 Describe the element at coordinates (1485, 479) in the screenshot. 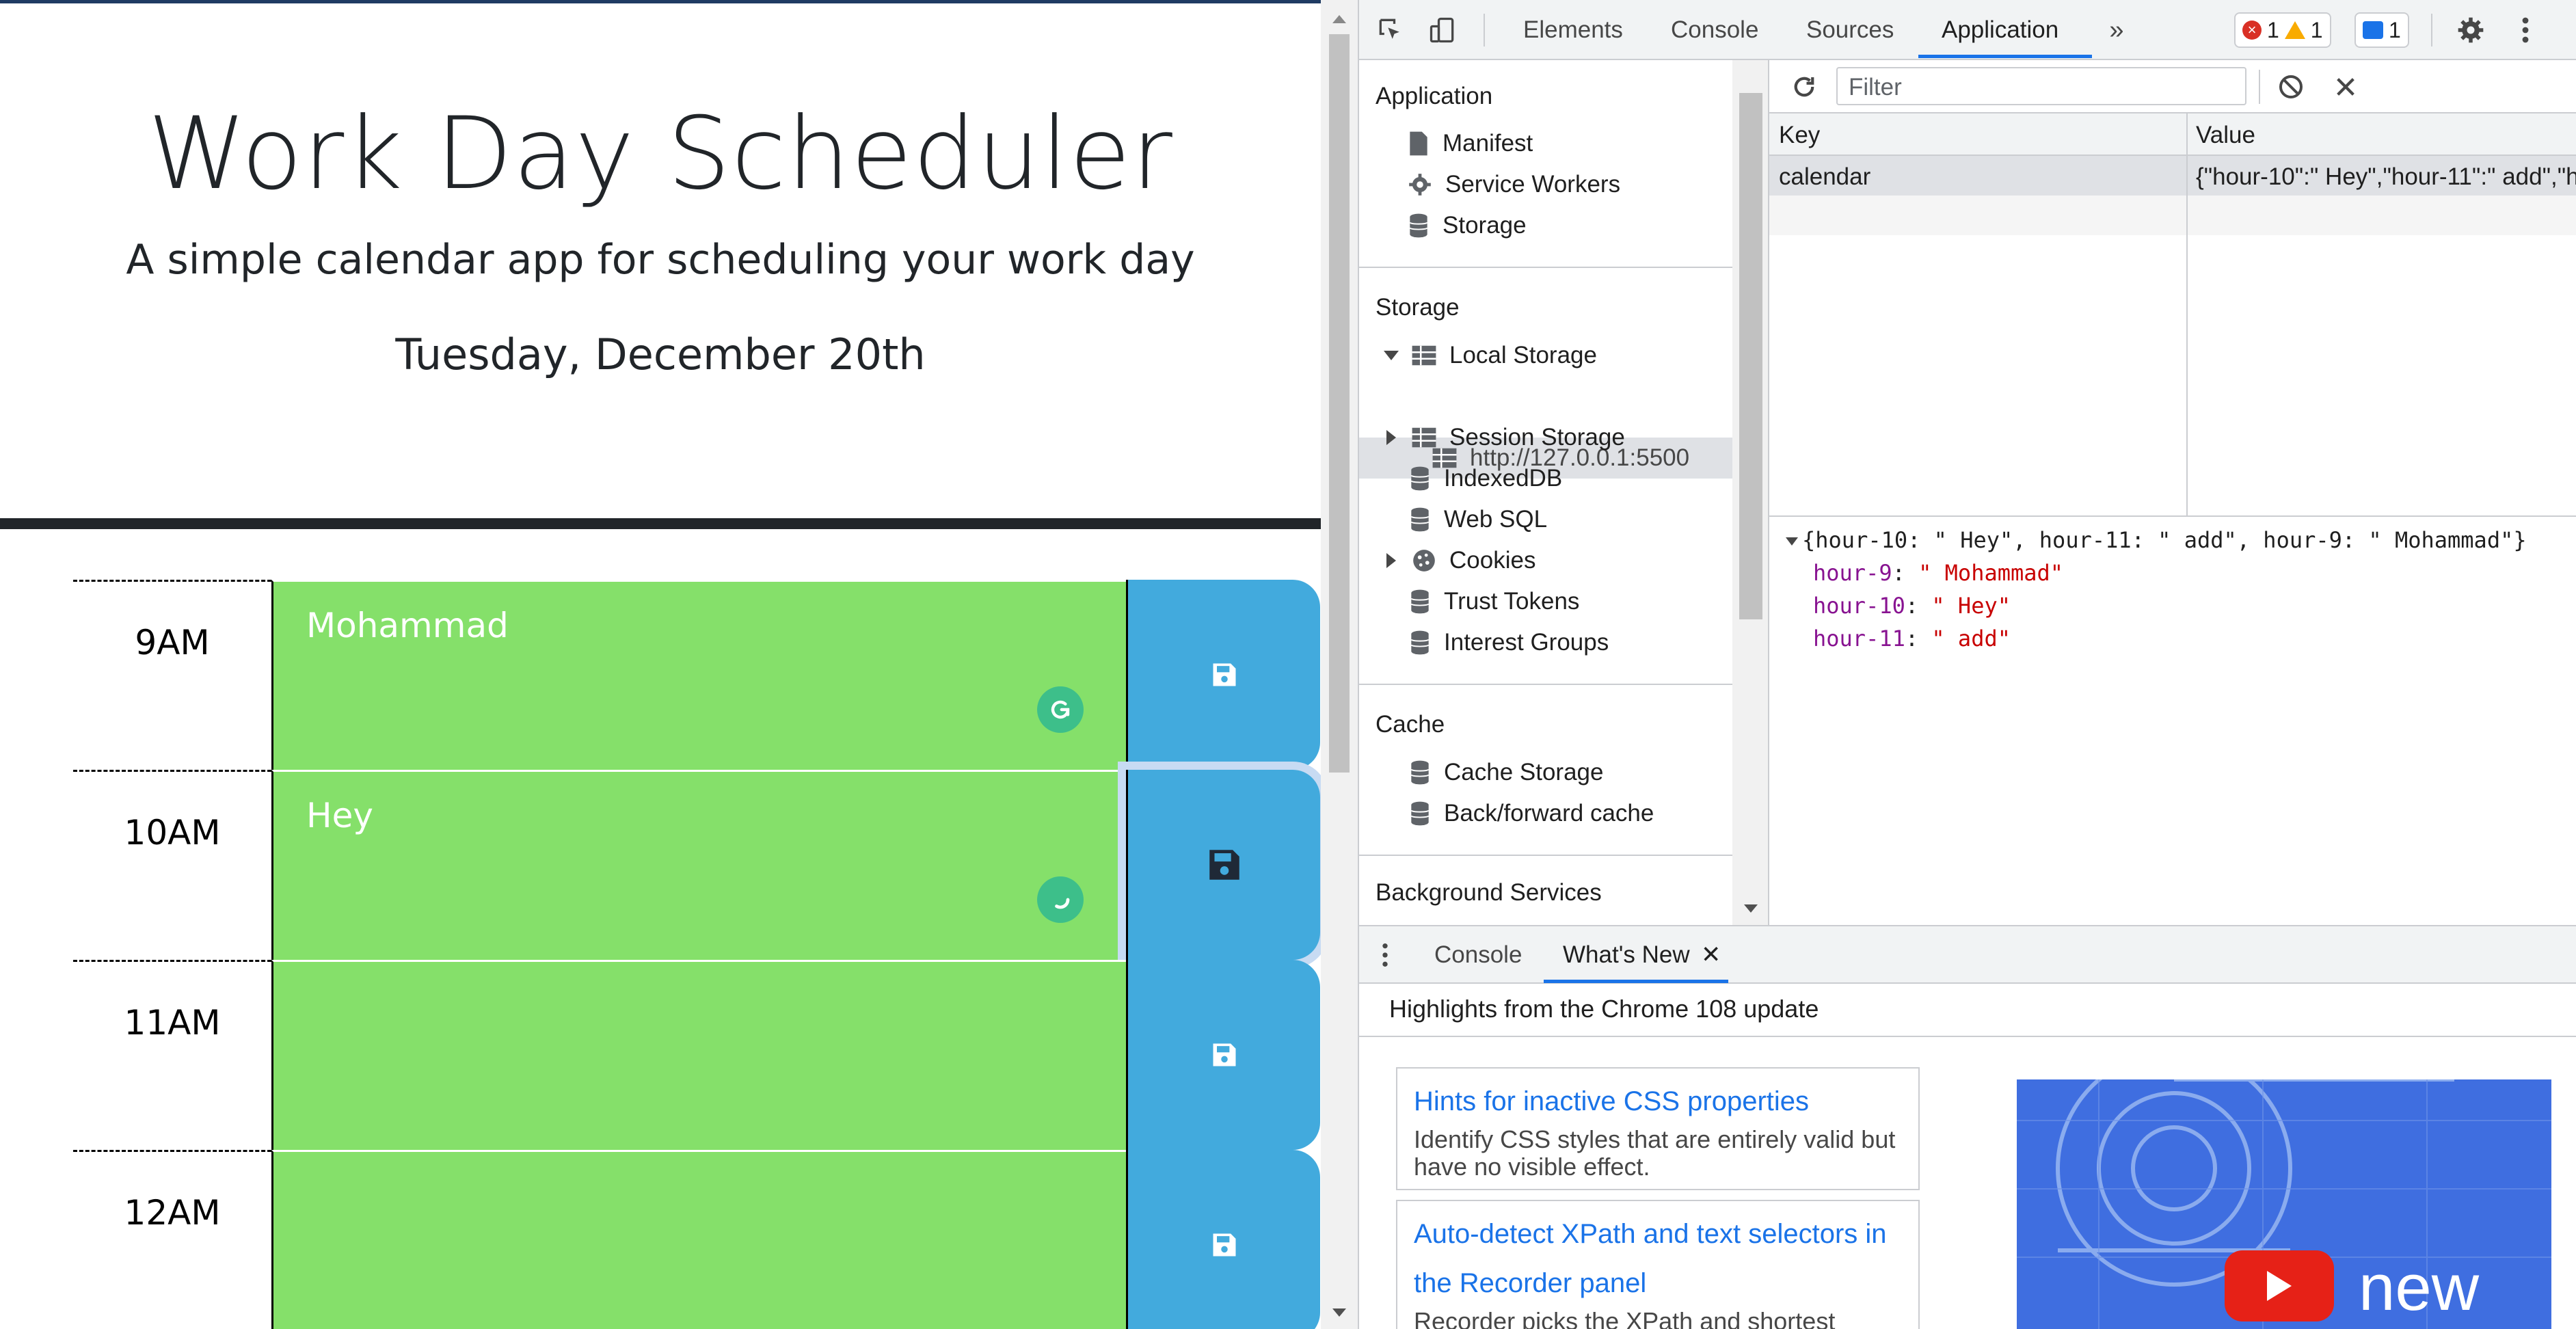

I see `sidebar-item-indexeddb: IndexedDB` at that location.